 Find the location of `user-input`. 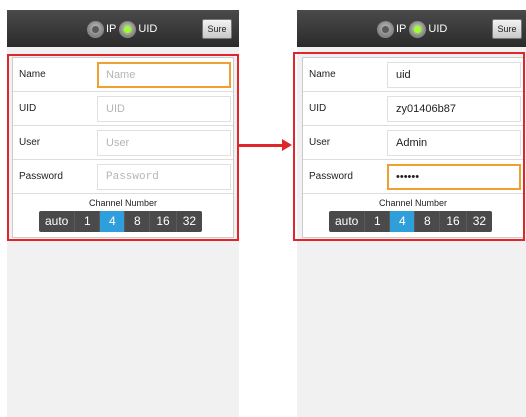

user-input is located at coordinates (164, 143).